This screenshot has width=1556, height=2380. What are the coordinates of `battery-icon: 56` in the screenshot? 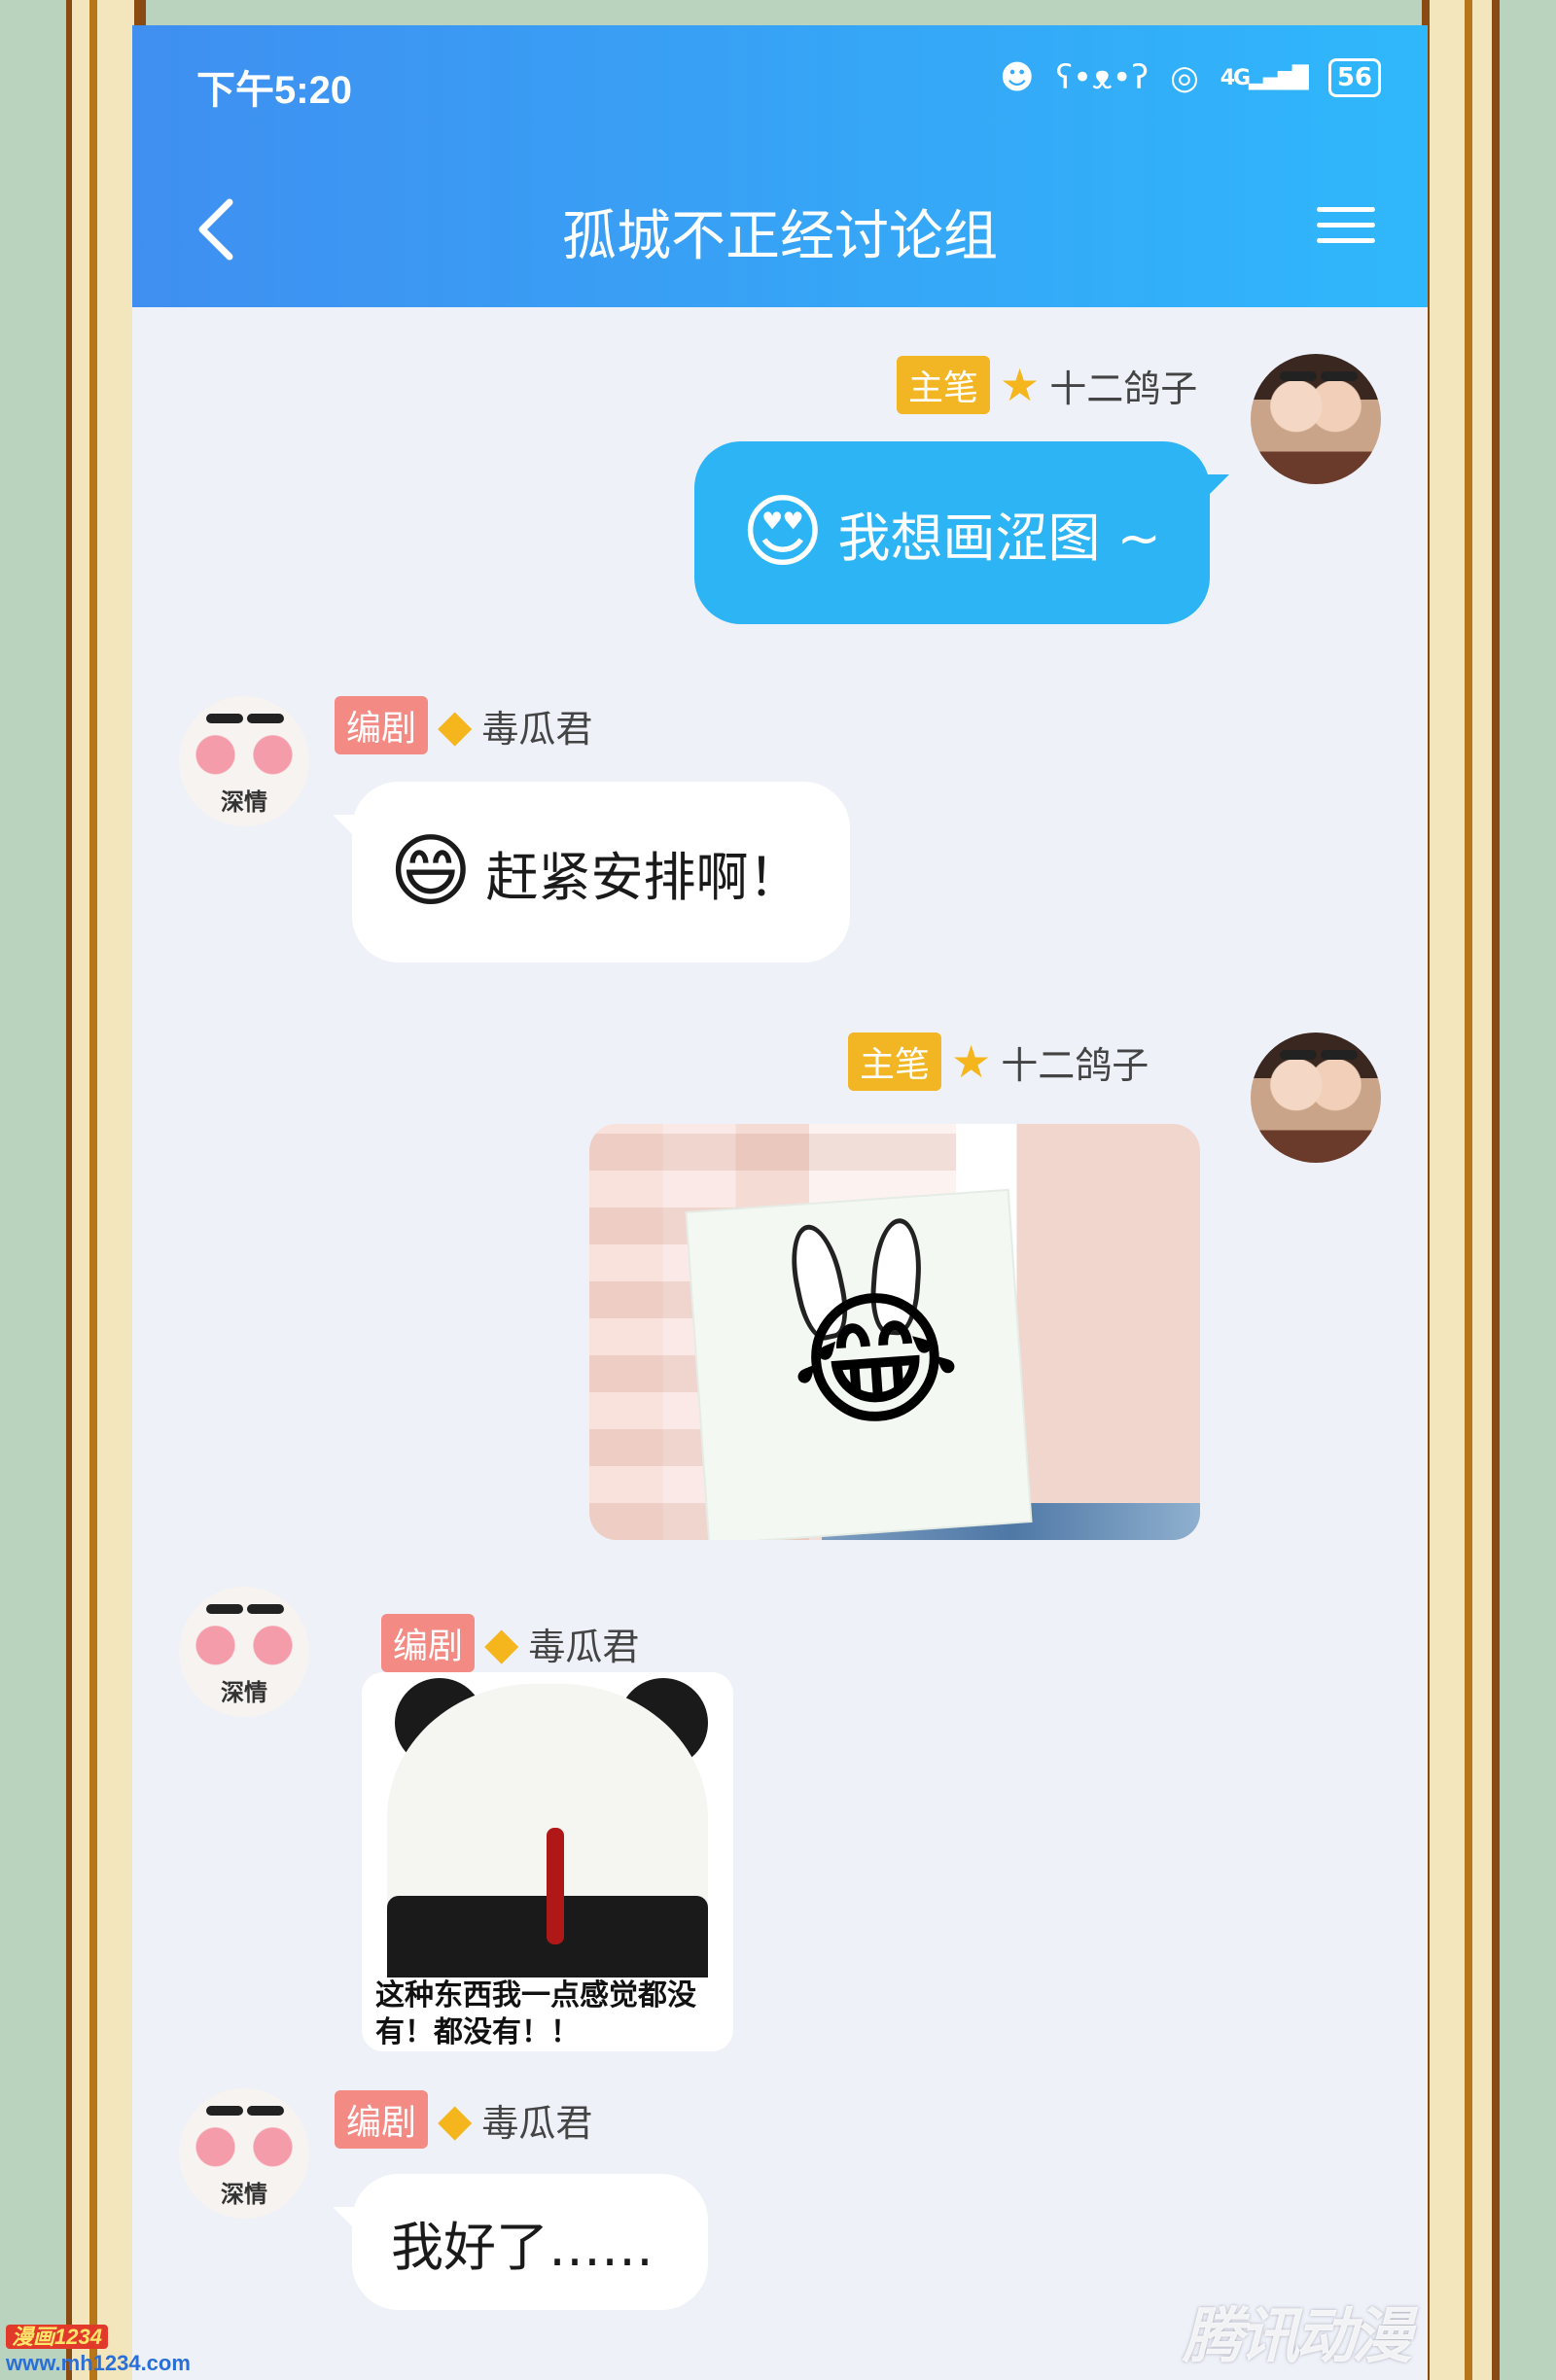 It's located at (1354, 77).